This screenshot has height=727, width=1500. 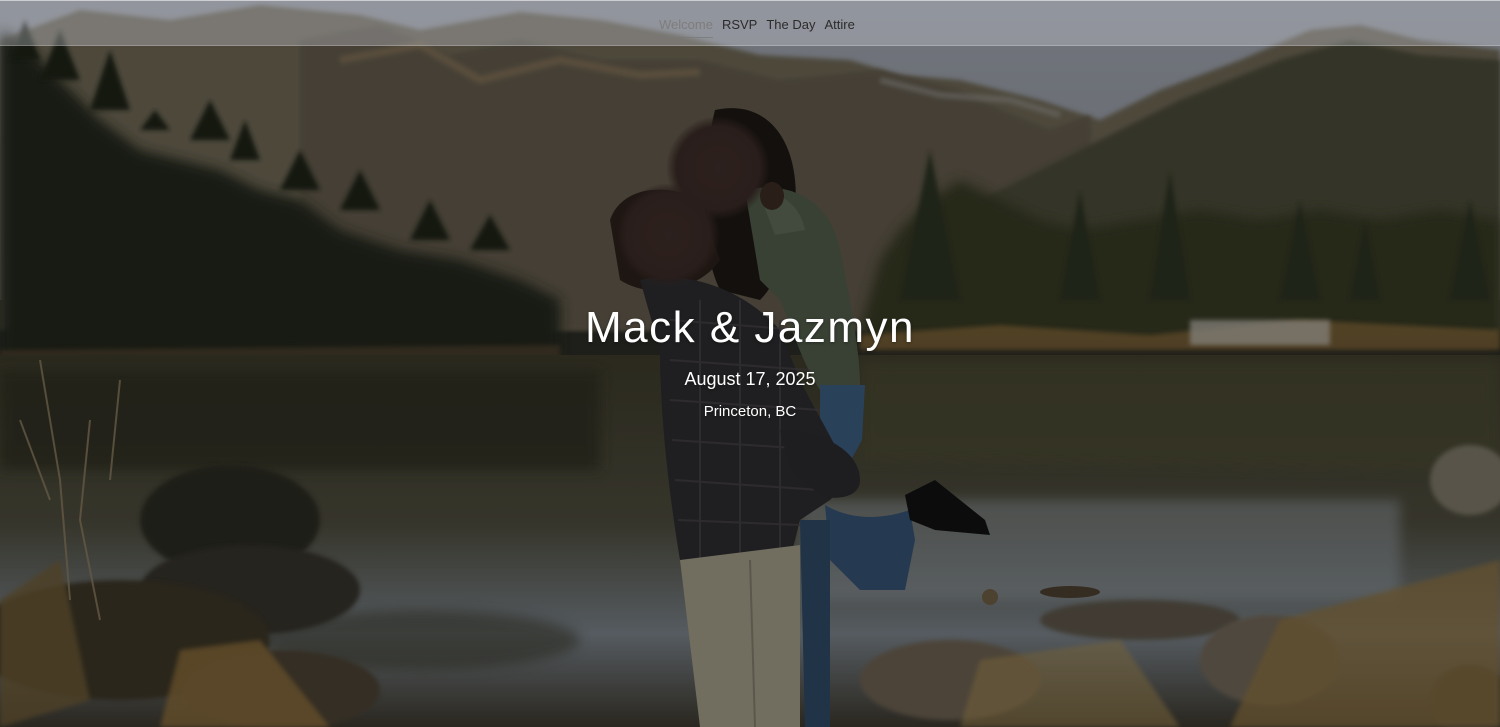 What do you see at coordinates (749, 327) in the screenshot?
I see `couple-names-title: Mack & Jazmyn` at bounding box center [749, 327].